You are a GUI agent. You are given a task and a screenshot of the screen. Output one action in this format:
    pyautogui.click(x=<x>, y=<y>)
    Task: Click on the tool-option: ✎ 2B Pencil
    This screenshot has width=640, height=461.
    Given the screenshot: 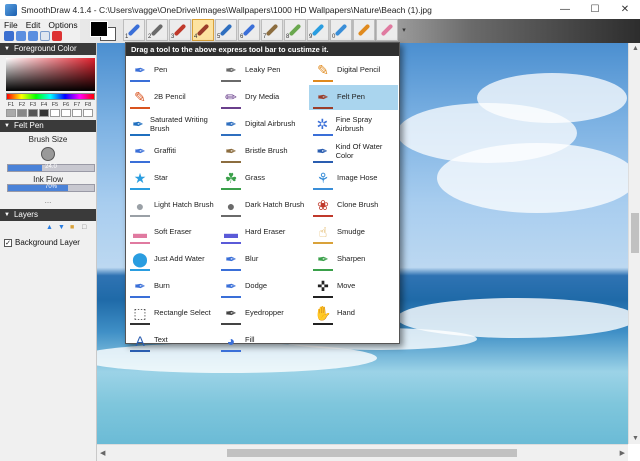 What is the action you would take?
    pyautogui.click(x=170, y=97)
    